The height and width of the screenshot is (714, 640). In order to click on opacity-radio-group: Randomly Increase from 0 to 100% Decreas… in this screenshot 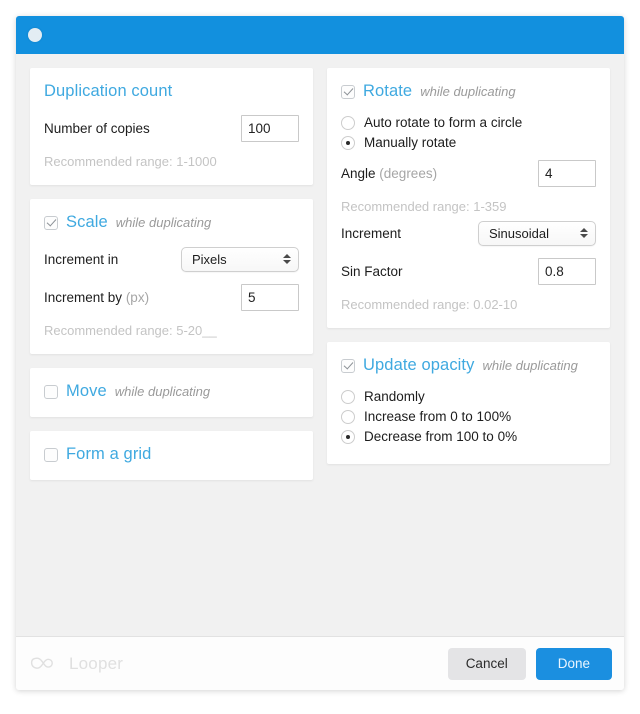, I will do `click(468, 416)`.